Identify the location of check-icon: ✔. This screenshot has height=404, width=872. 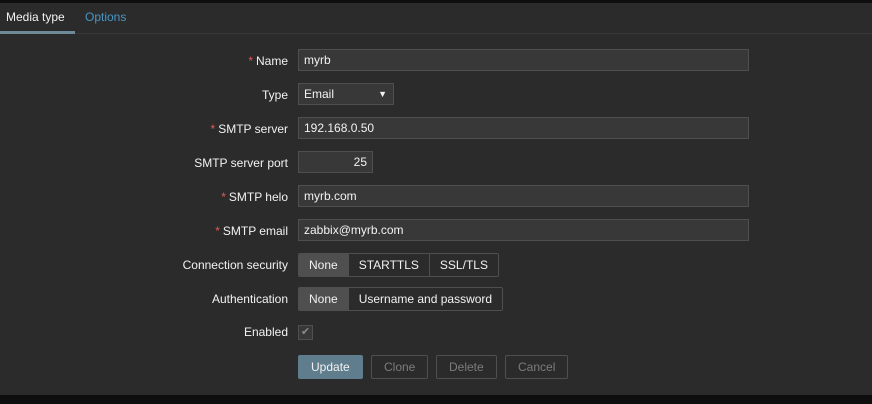
(305, 332).